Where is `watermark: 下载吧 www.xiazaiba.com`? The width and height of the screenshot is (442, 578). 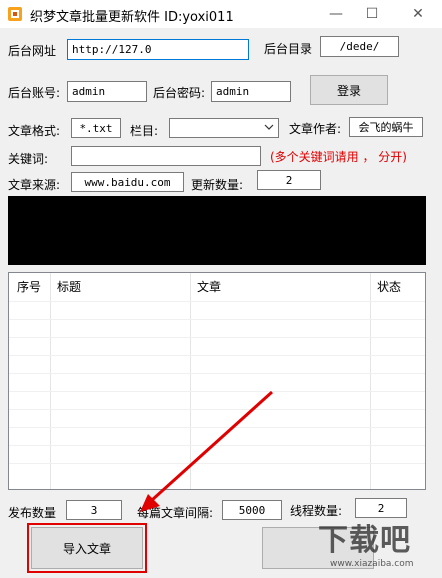
watermark: 下载吧 www.xiazaiba.com is located at coordinates (378, 545).